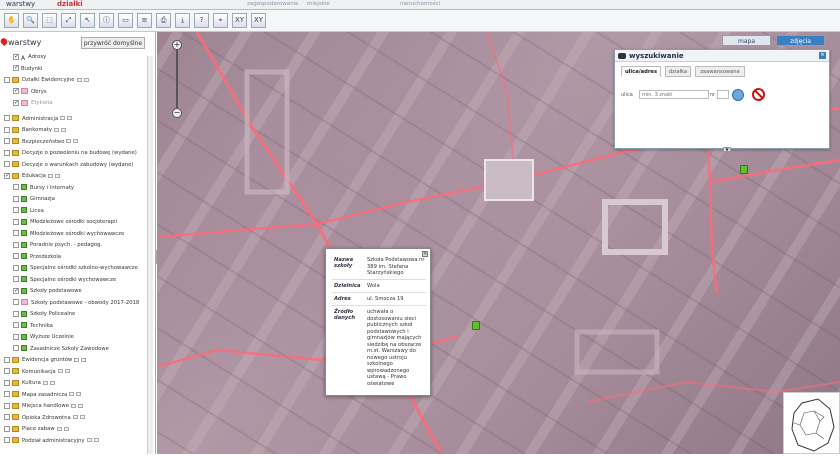  What do you see at coordinates (220, 20) in the screenshot?
I see `coordinates-icon: ⌖` at bounding box center [220, 20].